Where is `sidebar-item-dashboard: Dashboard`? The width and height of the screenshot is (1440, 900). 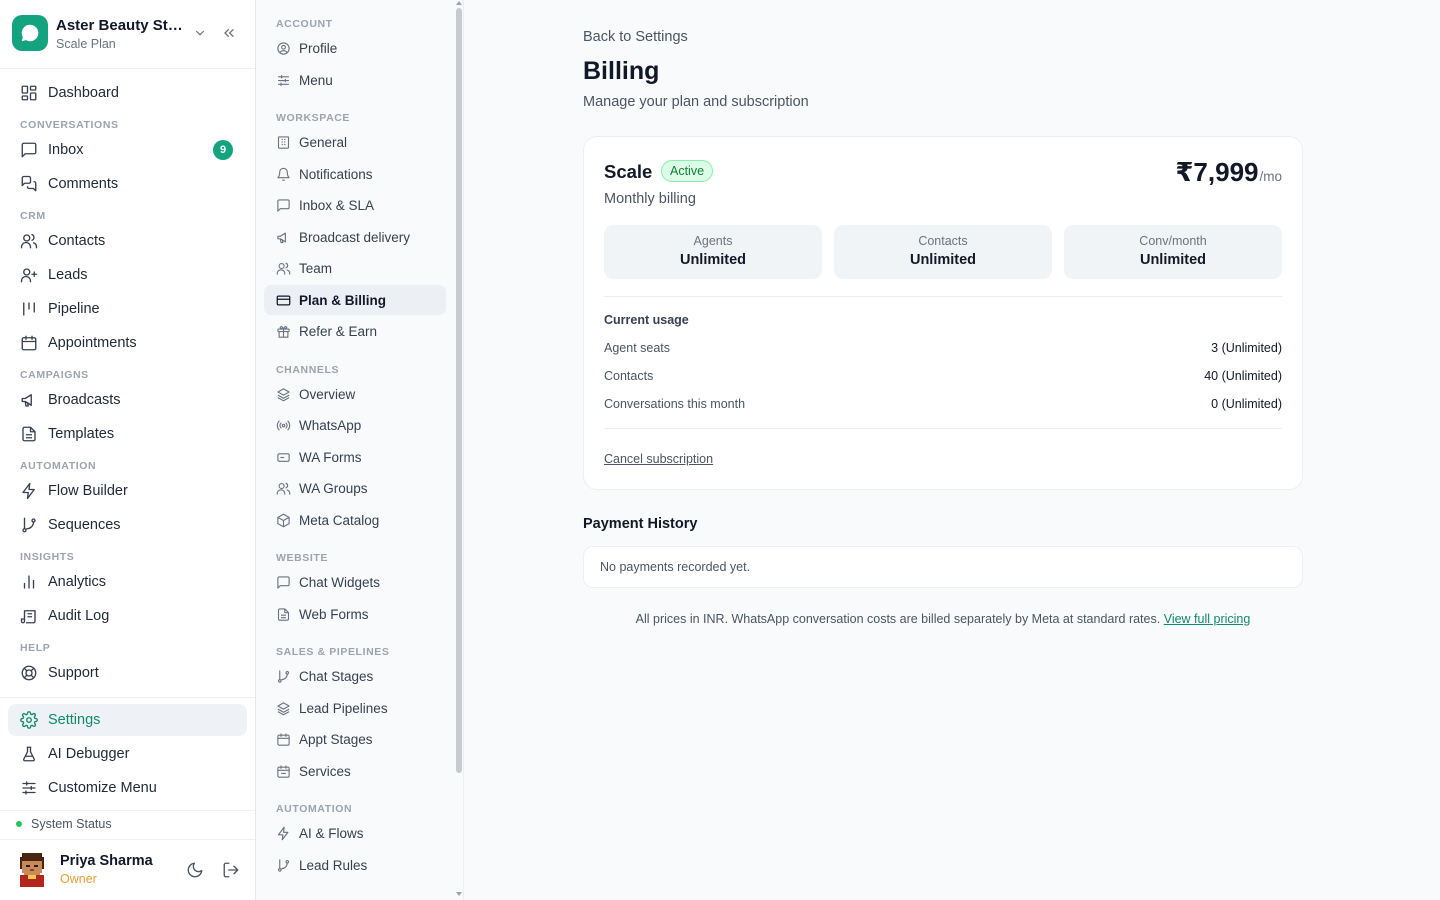
sidebar-item-dashboard: Dashboard is located at coordinates (127, 93).